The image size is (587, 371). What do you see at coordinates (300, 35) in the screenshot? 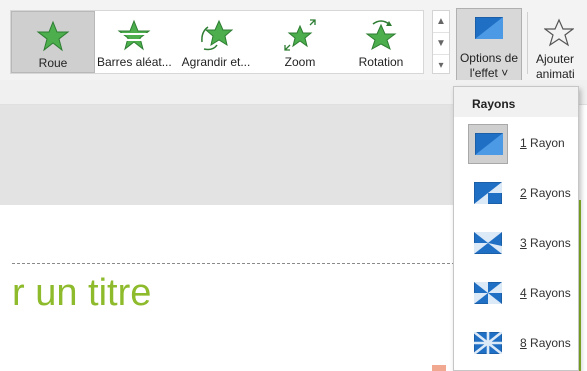
I see `star-zoom-icon` at bounding box center [300, 35].